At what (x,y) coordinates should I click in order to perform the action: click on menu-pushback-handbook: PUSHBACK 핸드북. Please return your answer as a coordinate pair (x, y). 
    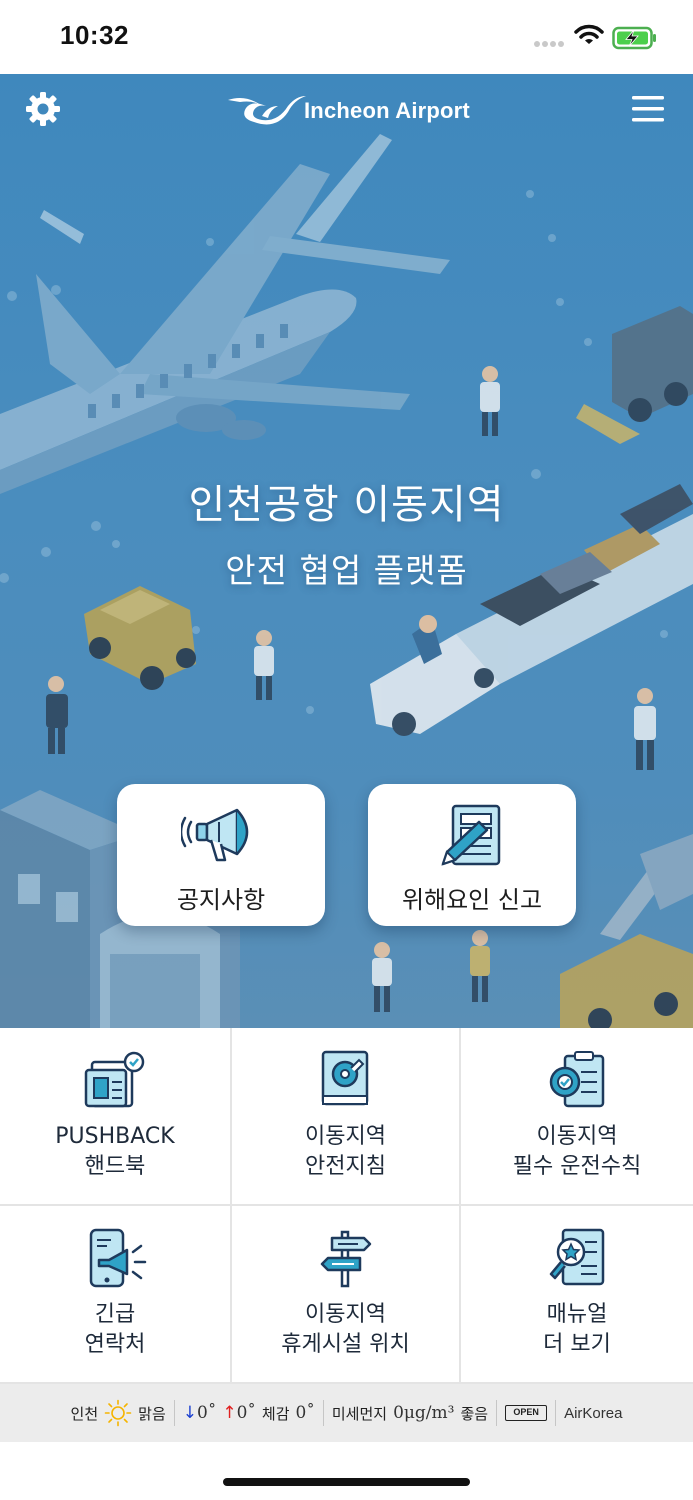
    Looking at the image, I should click on (116, 1117).